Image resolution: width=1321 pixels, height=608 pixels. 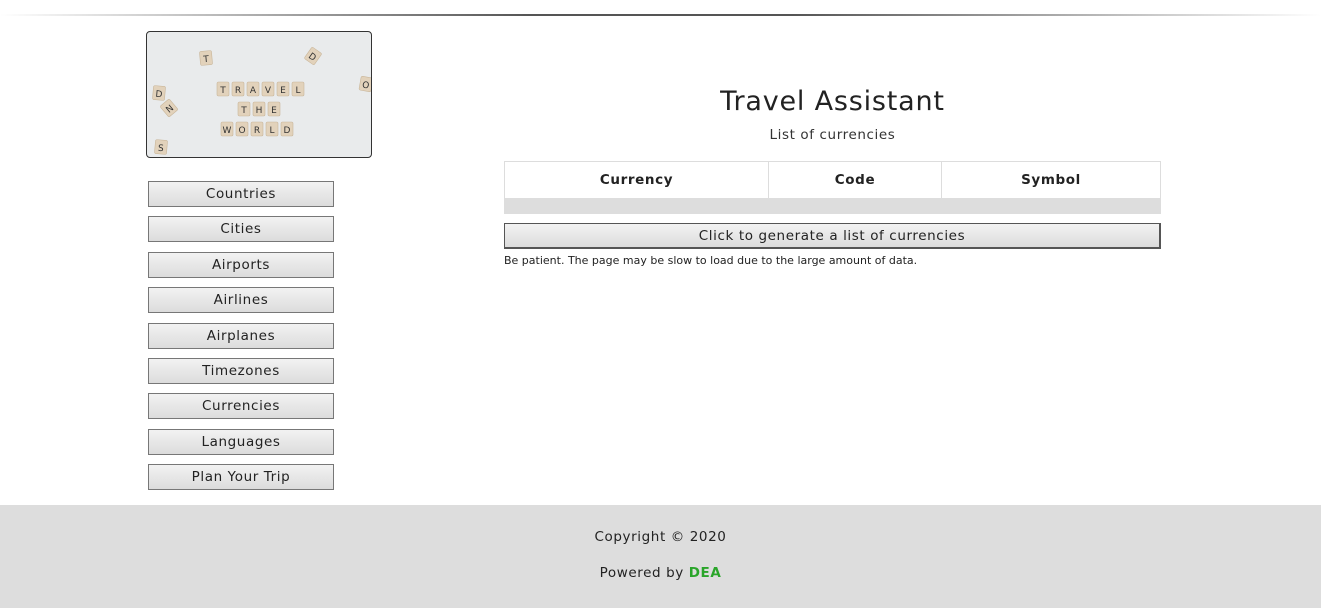 I want to click on letter-tile: A, so click(x=253, y=89).